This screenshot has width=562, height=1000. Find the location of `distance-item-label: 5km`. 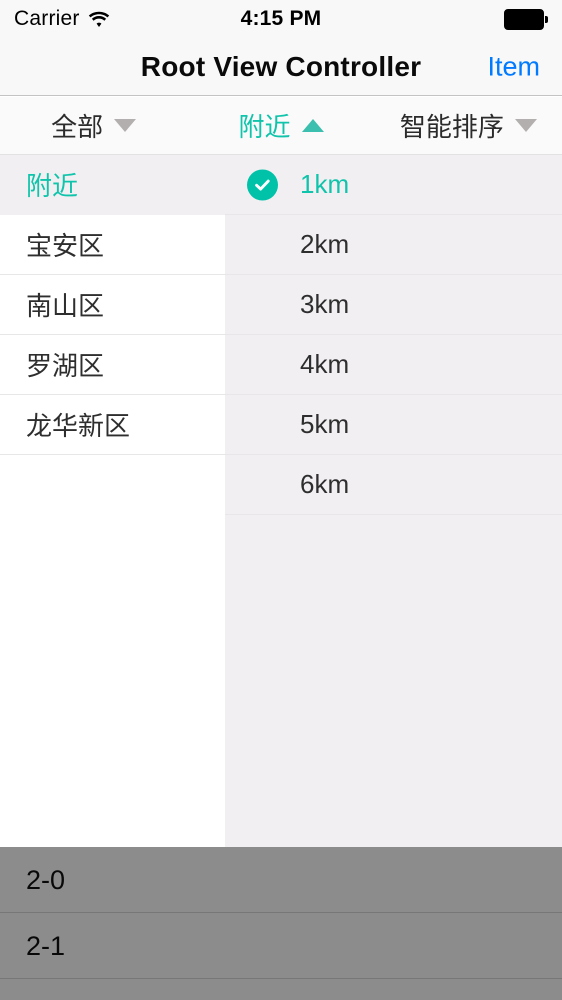

distance-item-label: 5km is located at coordinates (325, 424).